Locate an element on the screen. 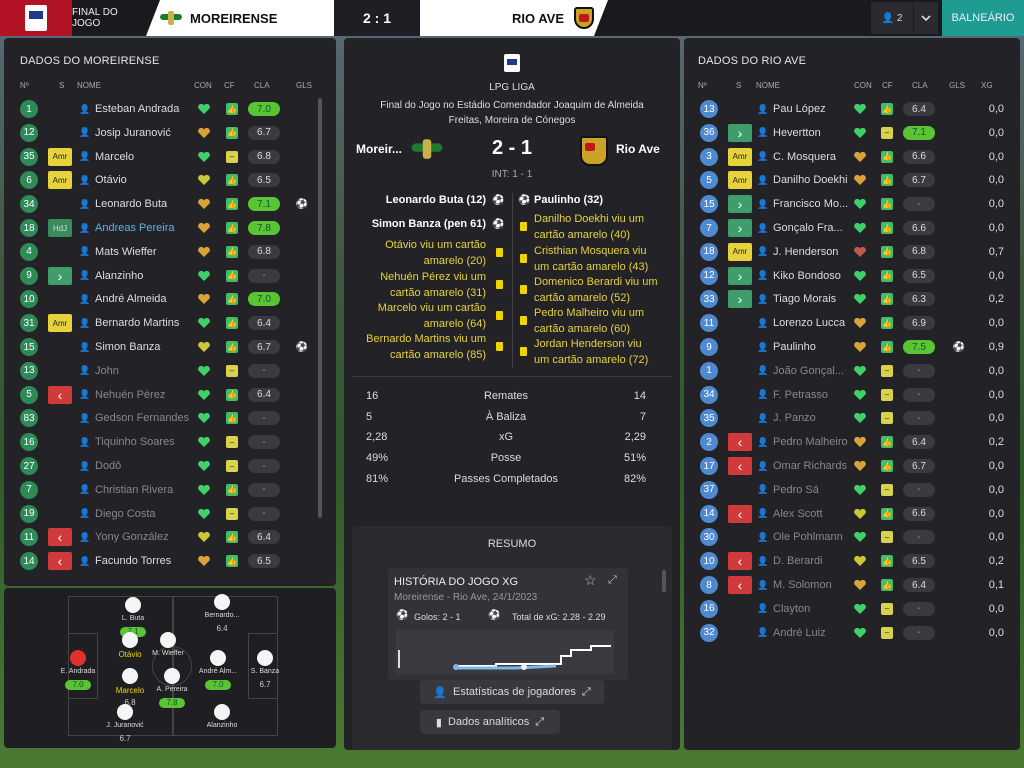 This screenshot has width=1024, height=768. col-xg: XG is located at coordinates (987, 85).